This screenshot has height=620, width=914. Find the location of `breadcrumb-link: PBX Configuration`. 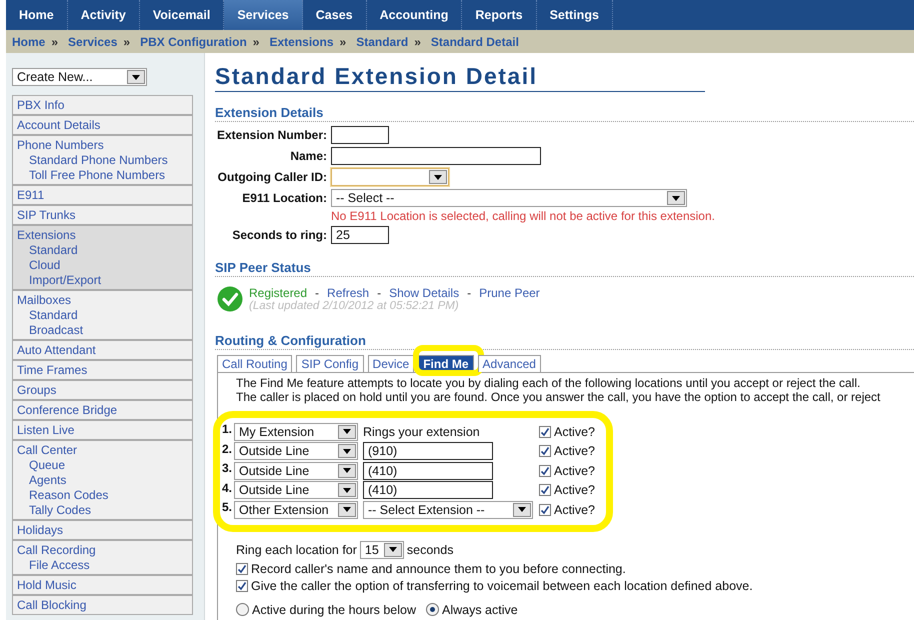

breadcrumb-link: PBX Configuration is located at coordinates (193, 41).